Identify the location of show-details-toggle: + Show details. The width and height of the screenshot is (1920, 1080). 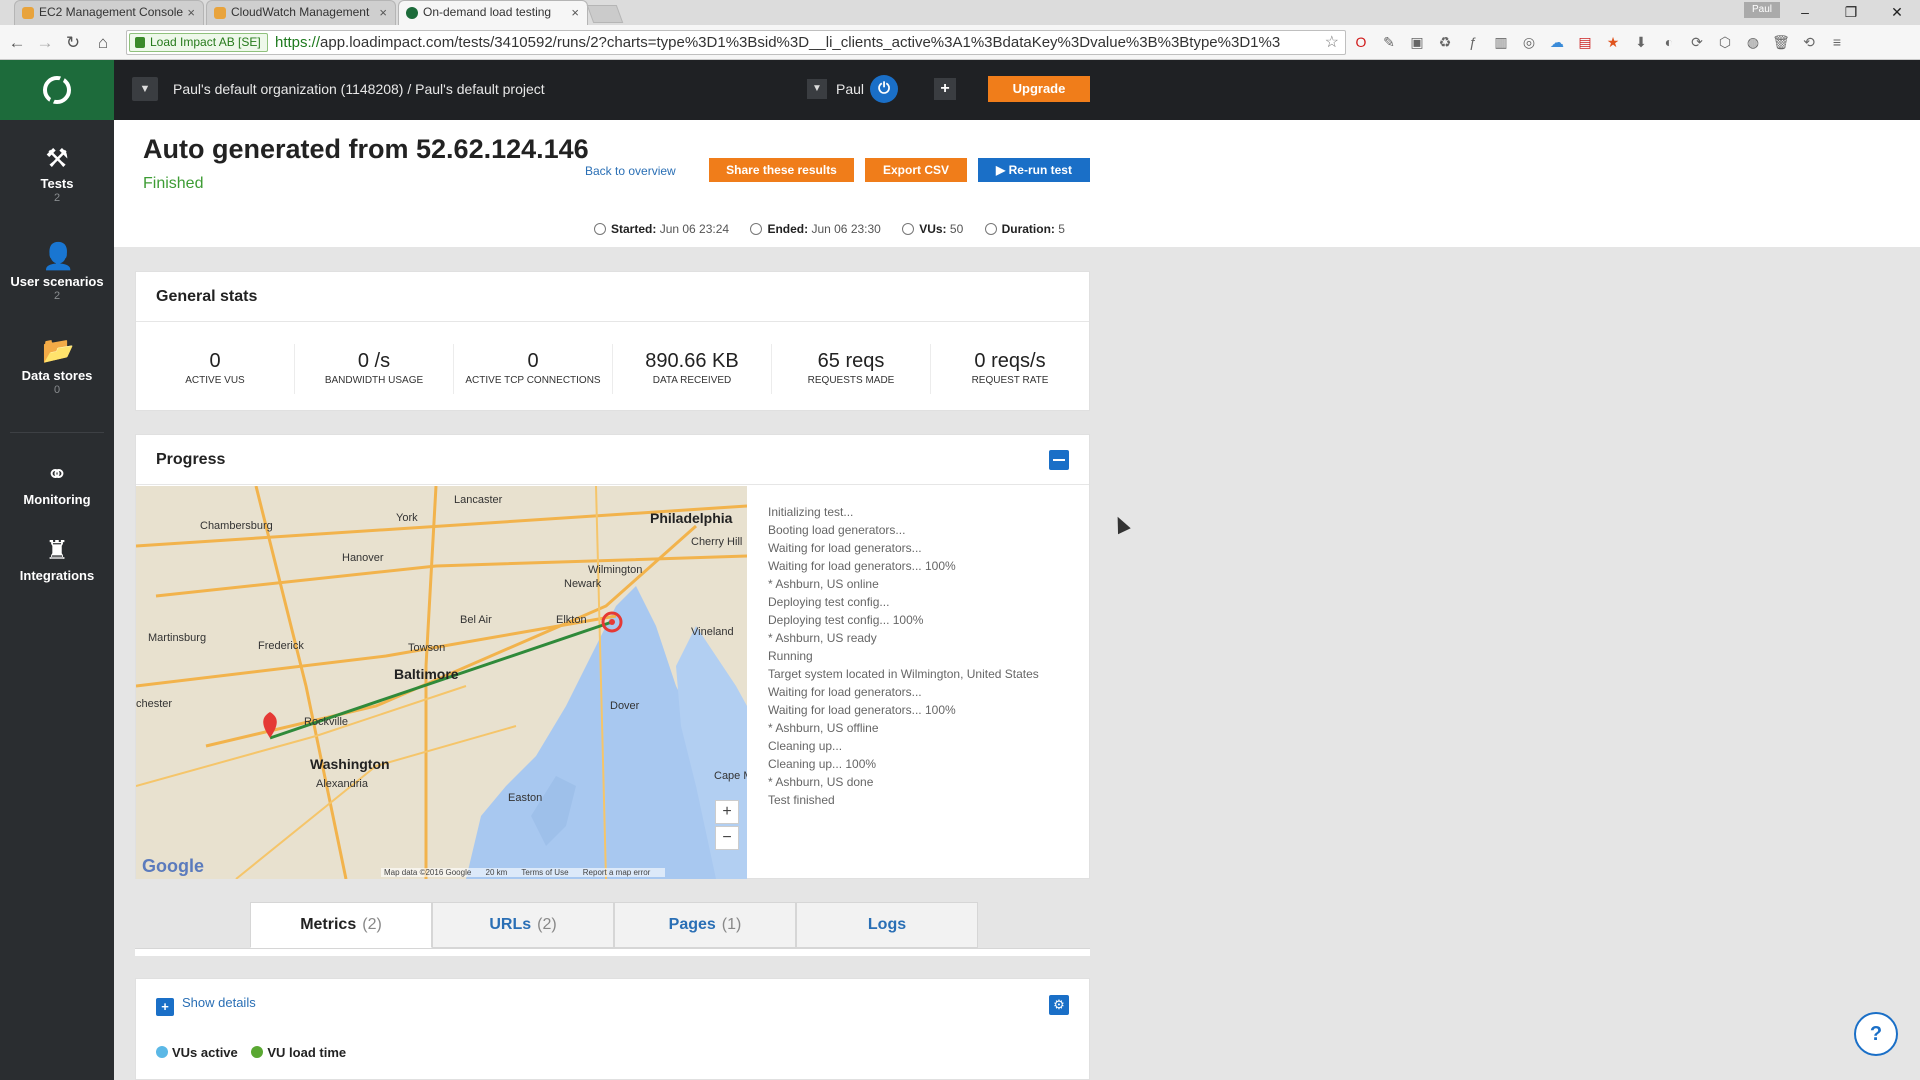
(206, 1005).